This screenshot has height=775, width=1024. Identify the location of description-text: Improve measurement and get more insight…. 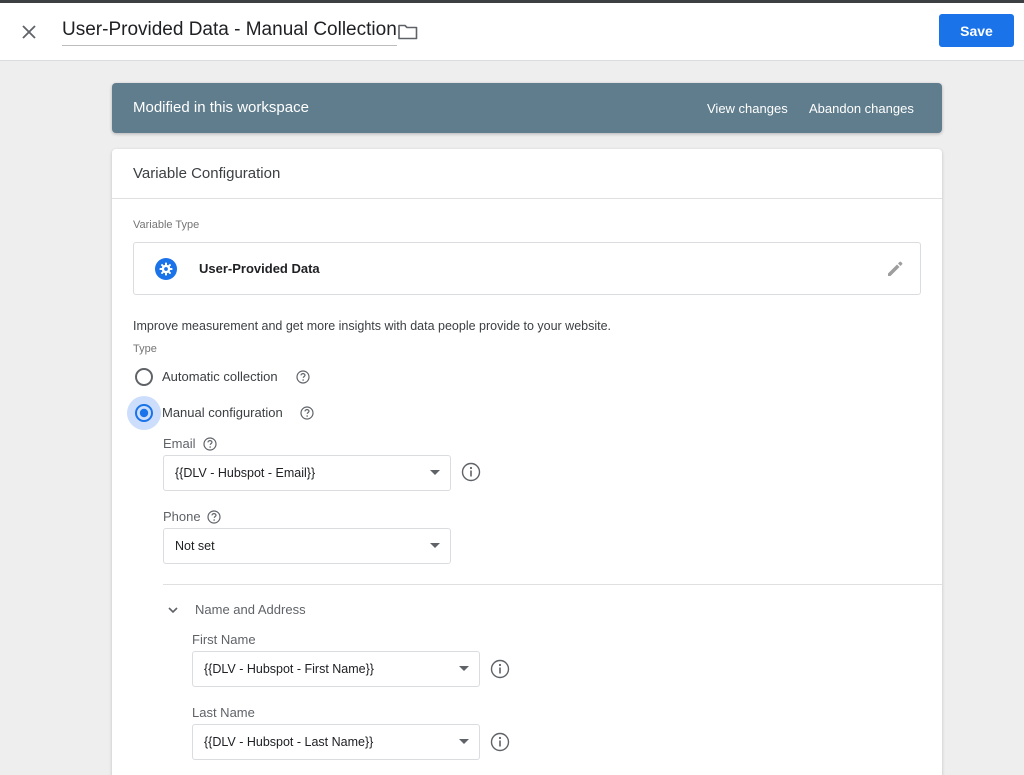
(372, 326).